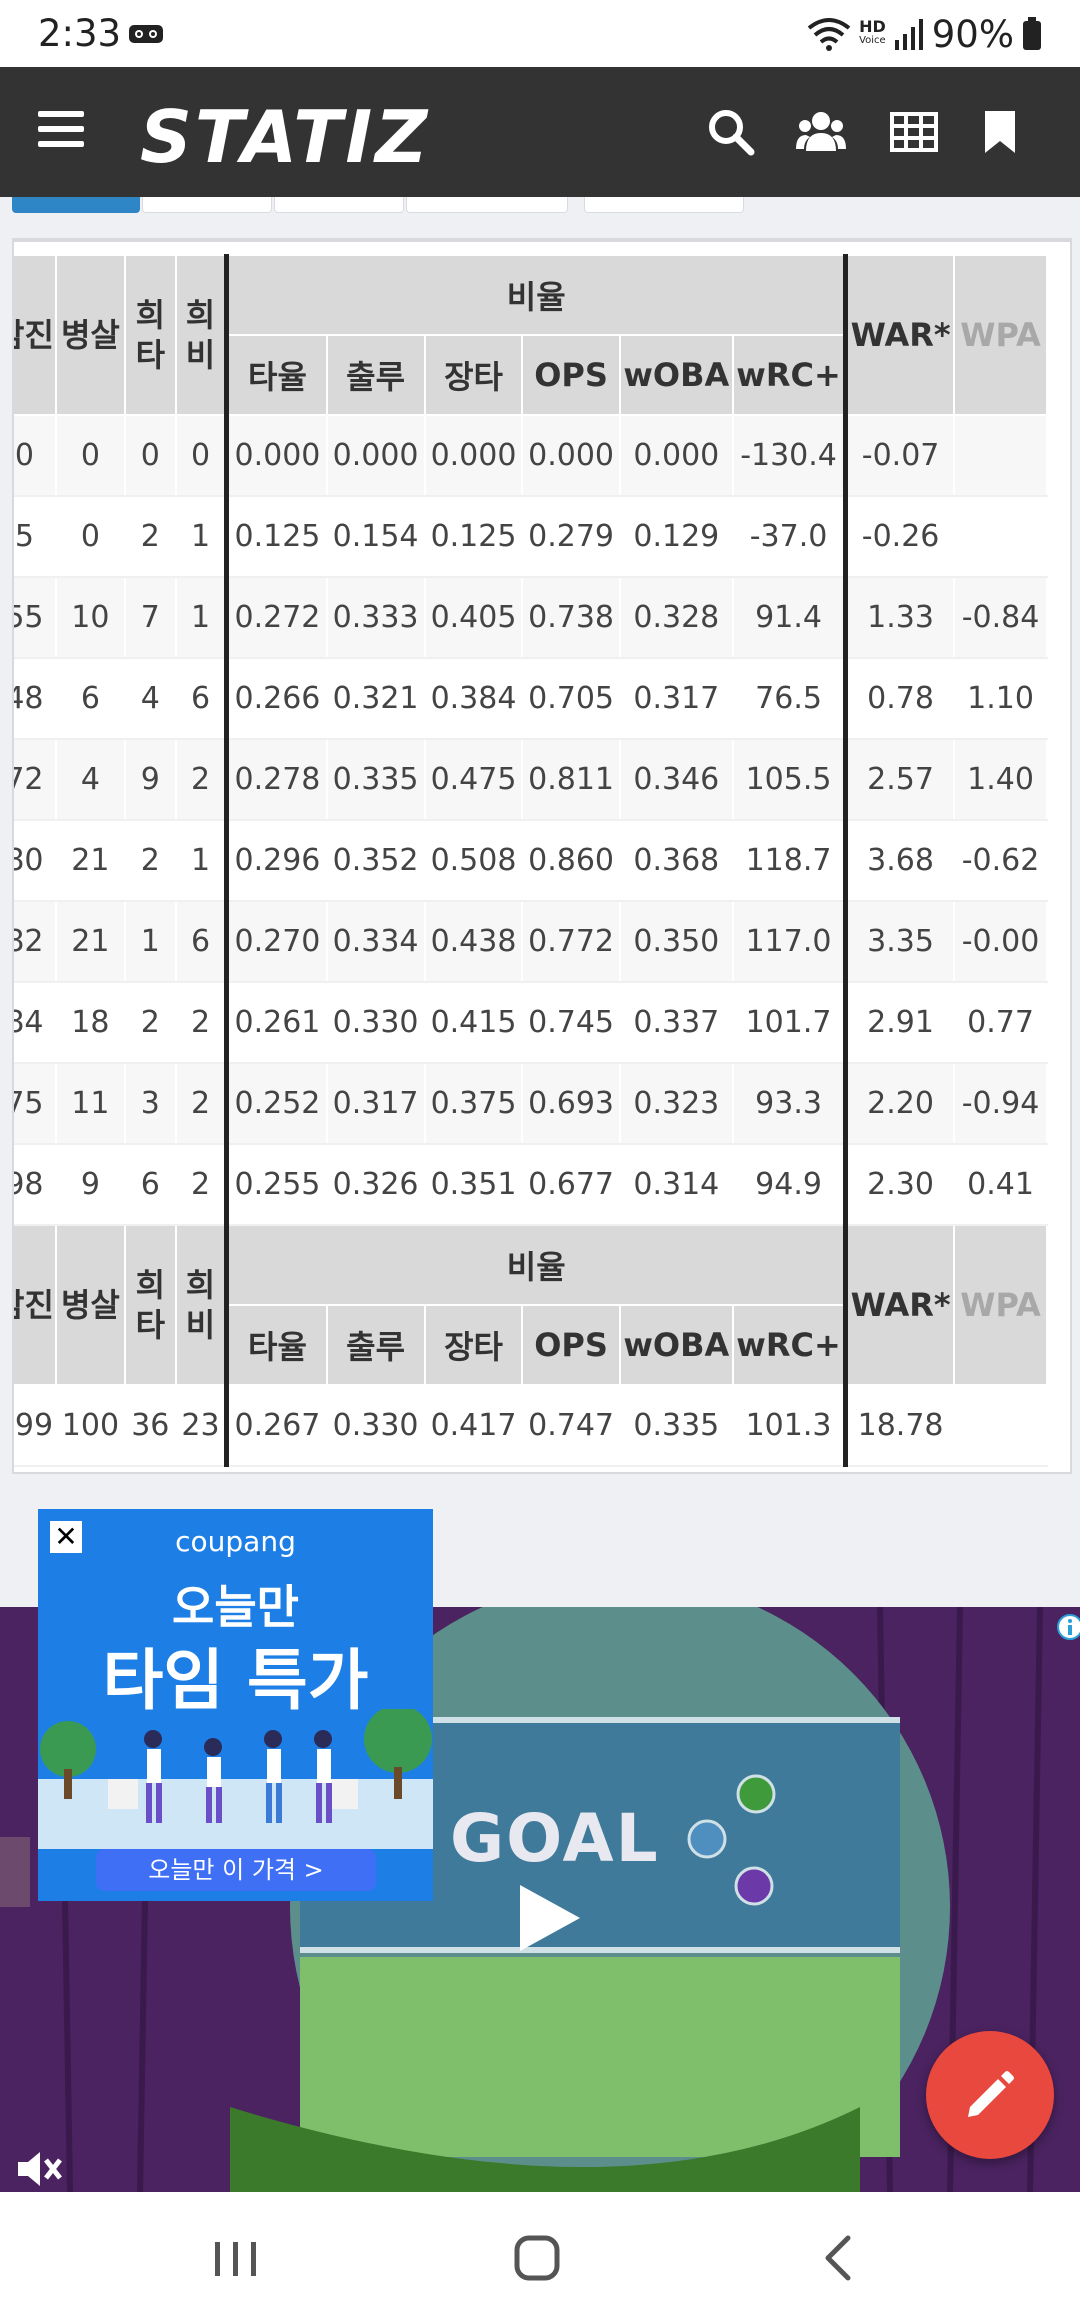 The image size is (1080, 2316). What do you see at coordinates (35, 617) in the screenshot?
I see `table-cell: 55` at bounding box center [35, 617].